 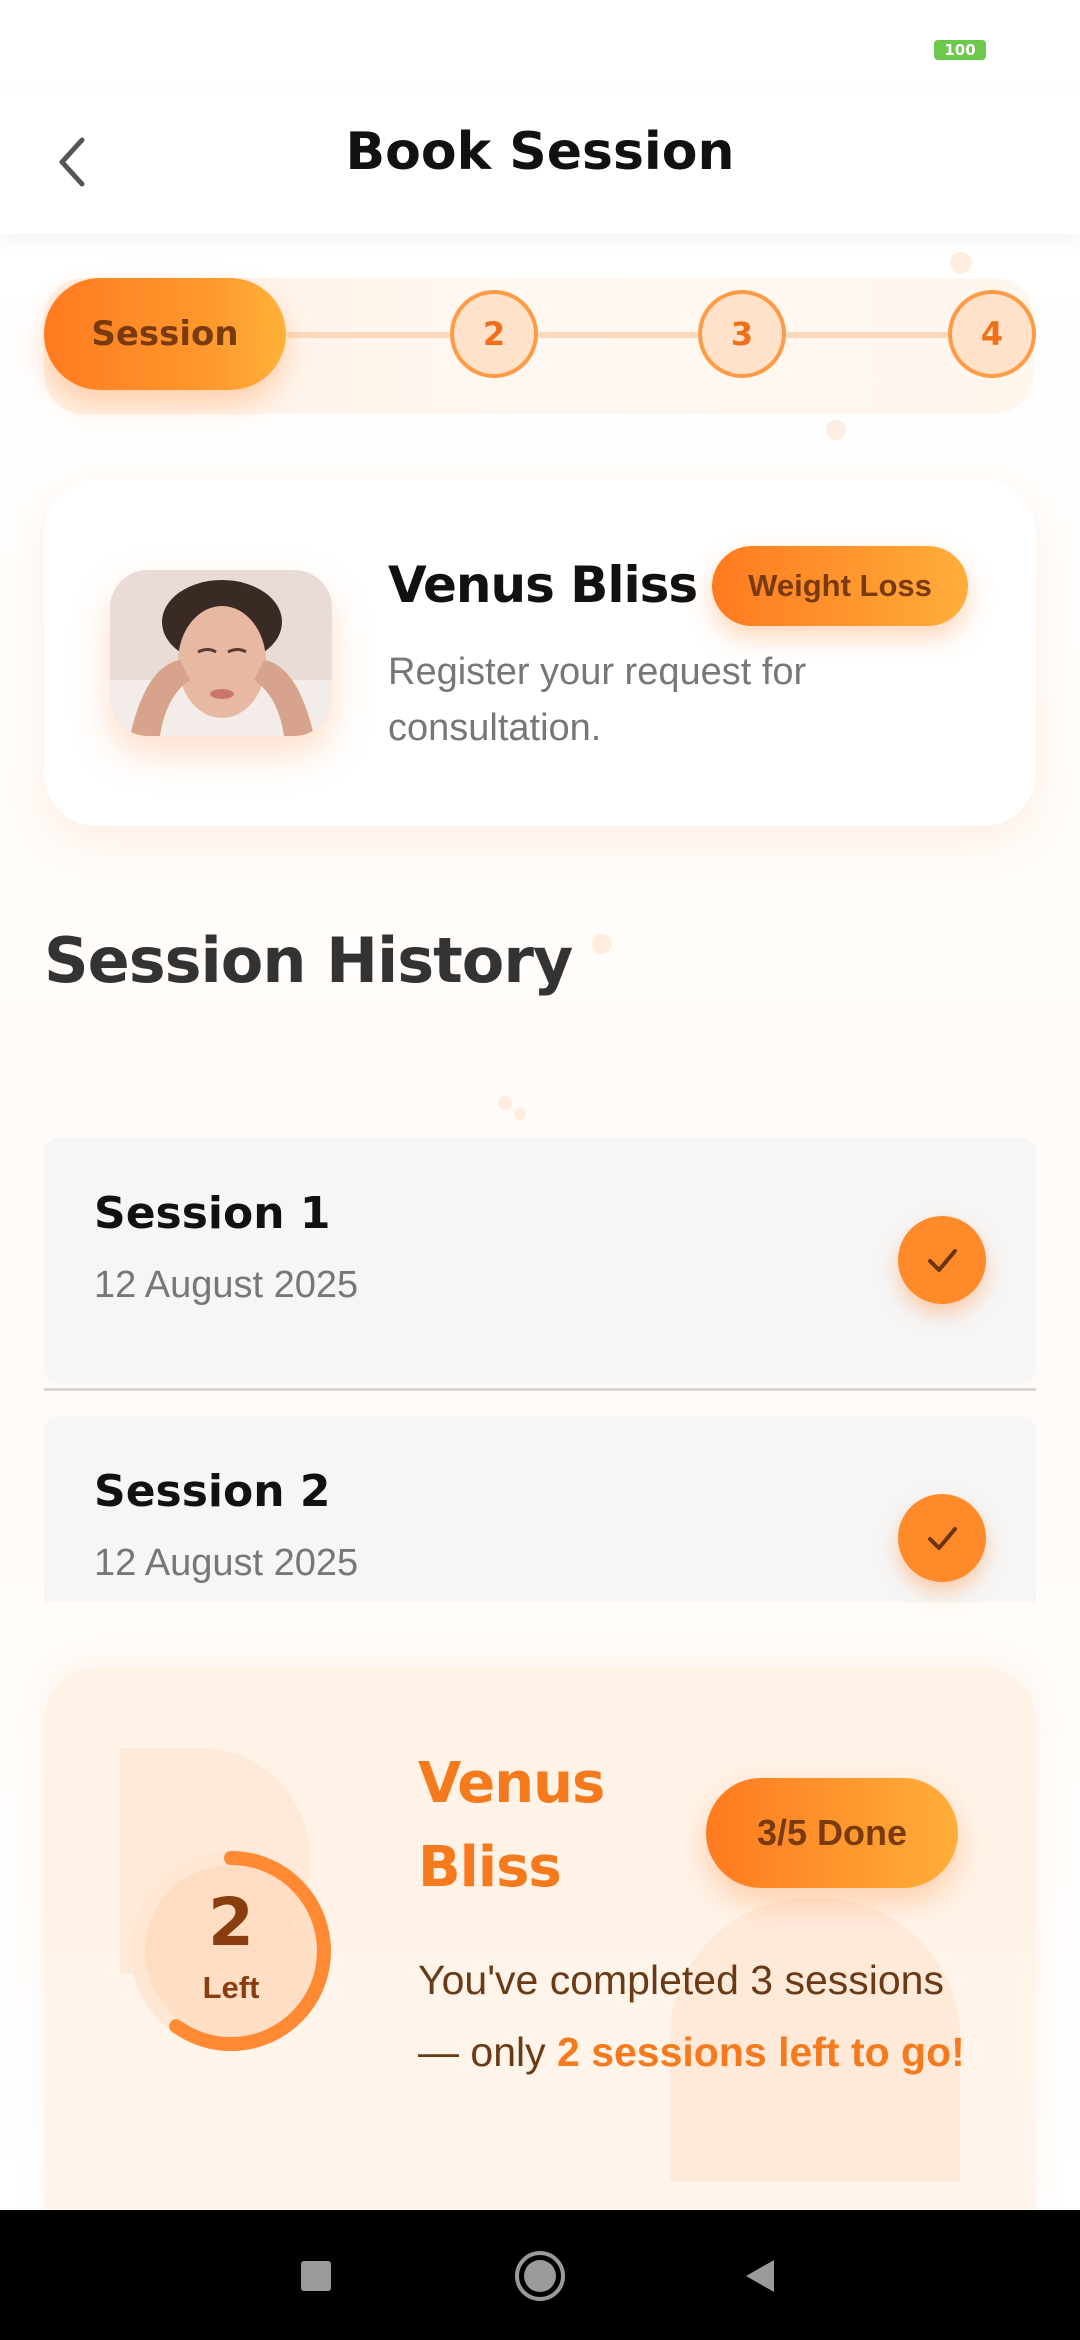 I want to click on square-icon, so click(x=316, y=2276).